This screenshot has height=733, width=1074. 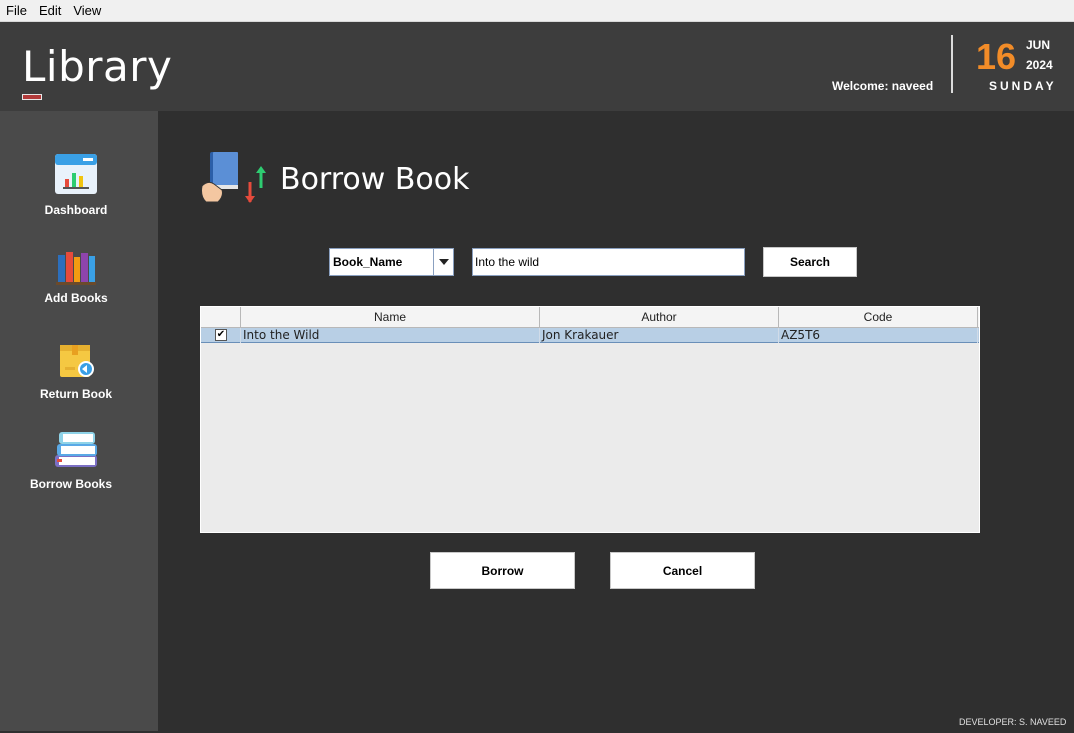 What do you see at coordinates (1039, 65) in the screenshot?
I see `date-year: 2024` at bounding box center [1039, 65].